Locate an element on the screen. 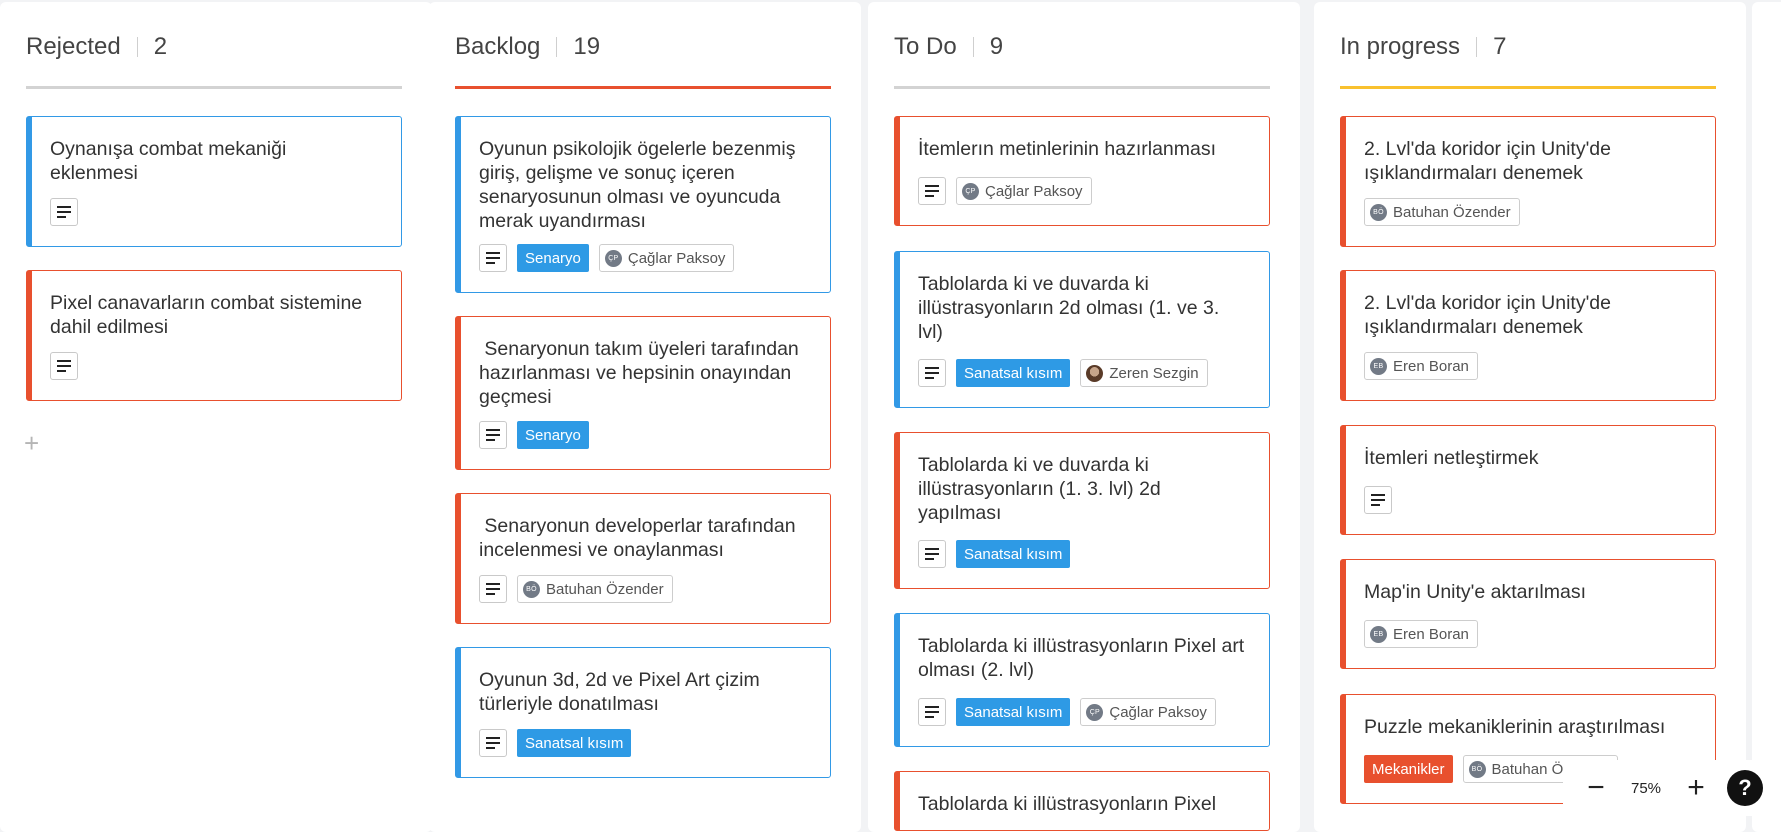 The width and height of the screenshot is (1781, 832). next-column-edge is located at coordinates (1766, 417).